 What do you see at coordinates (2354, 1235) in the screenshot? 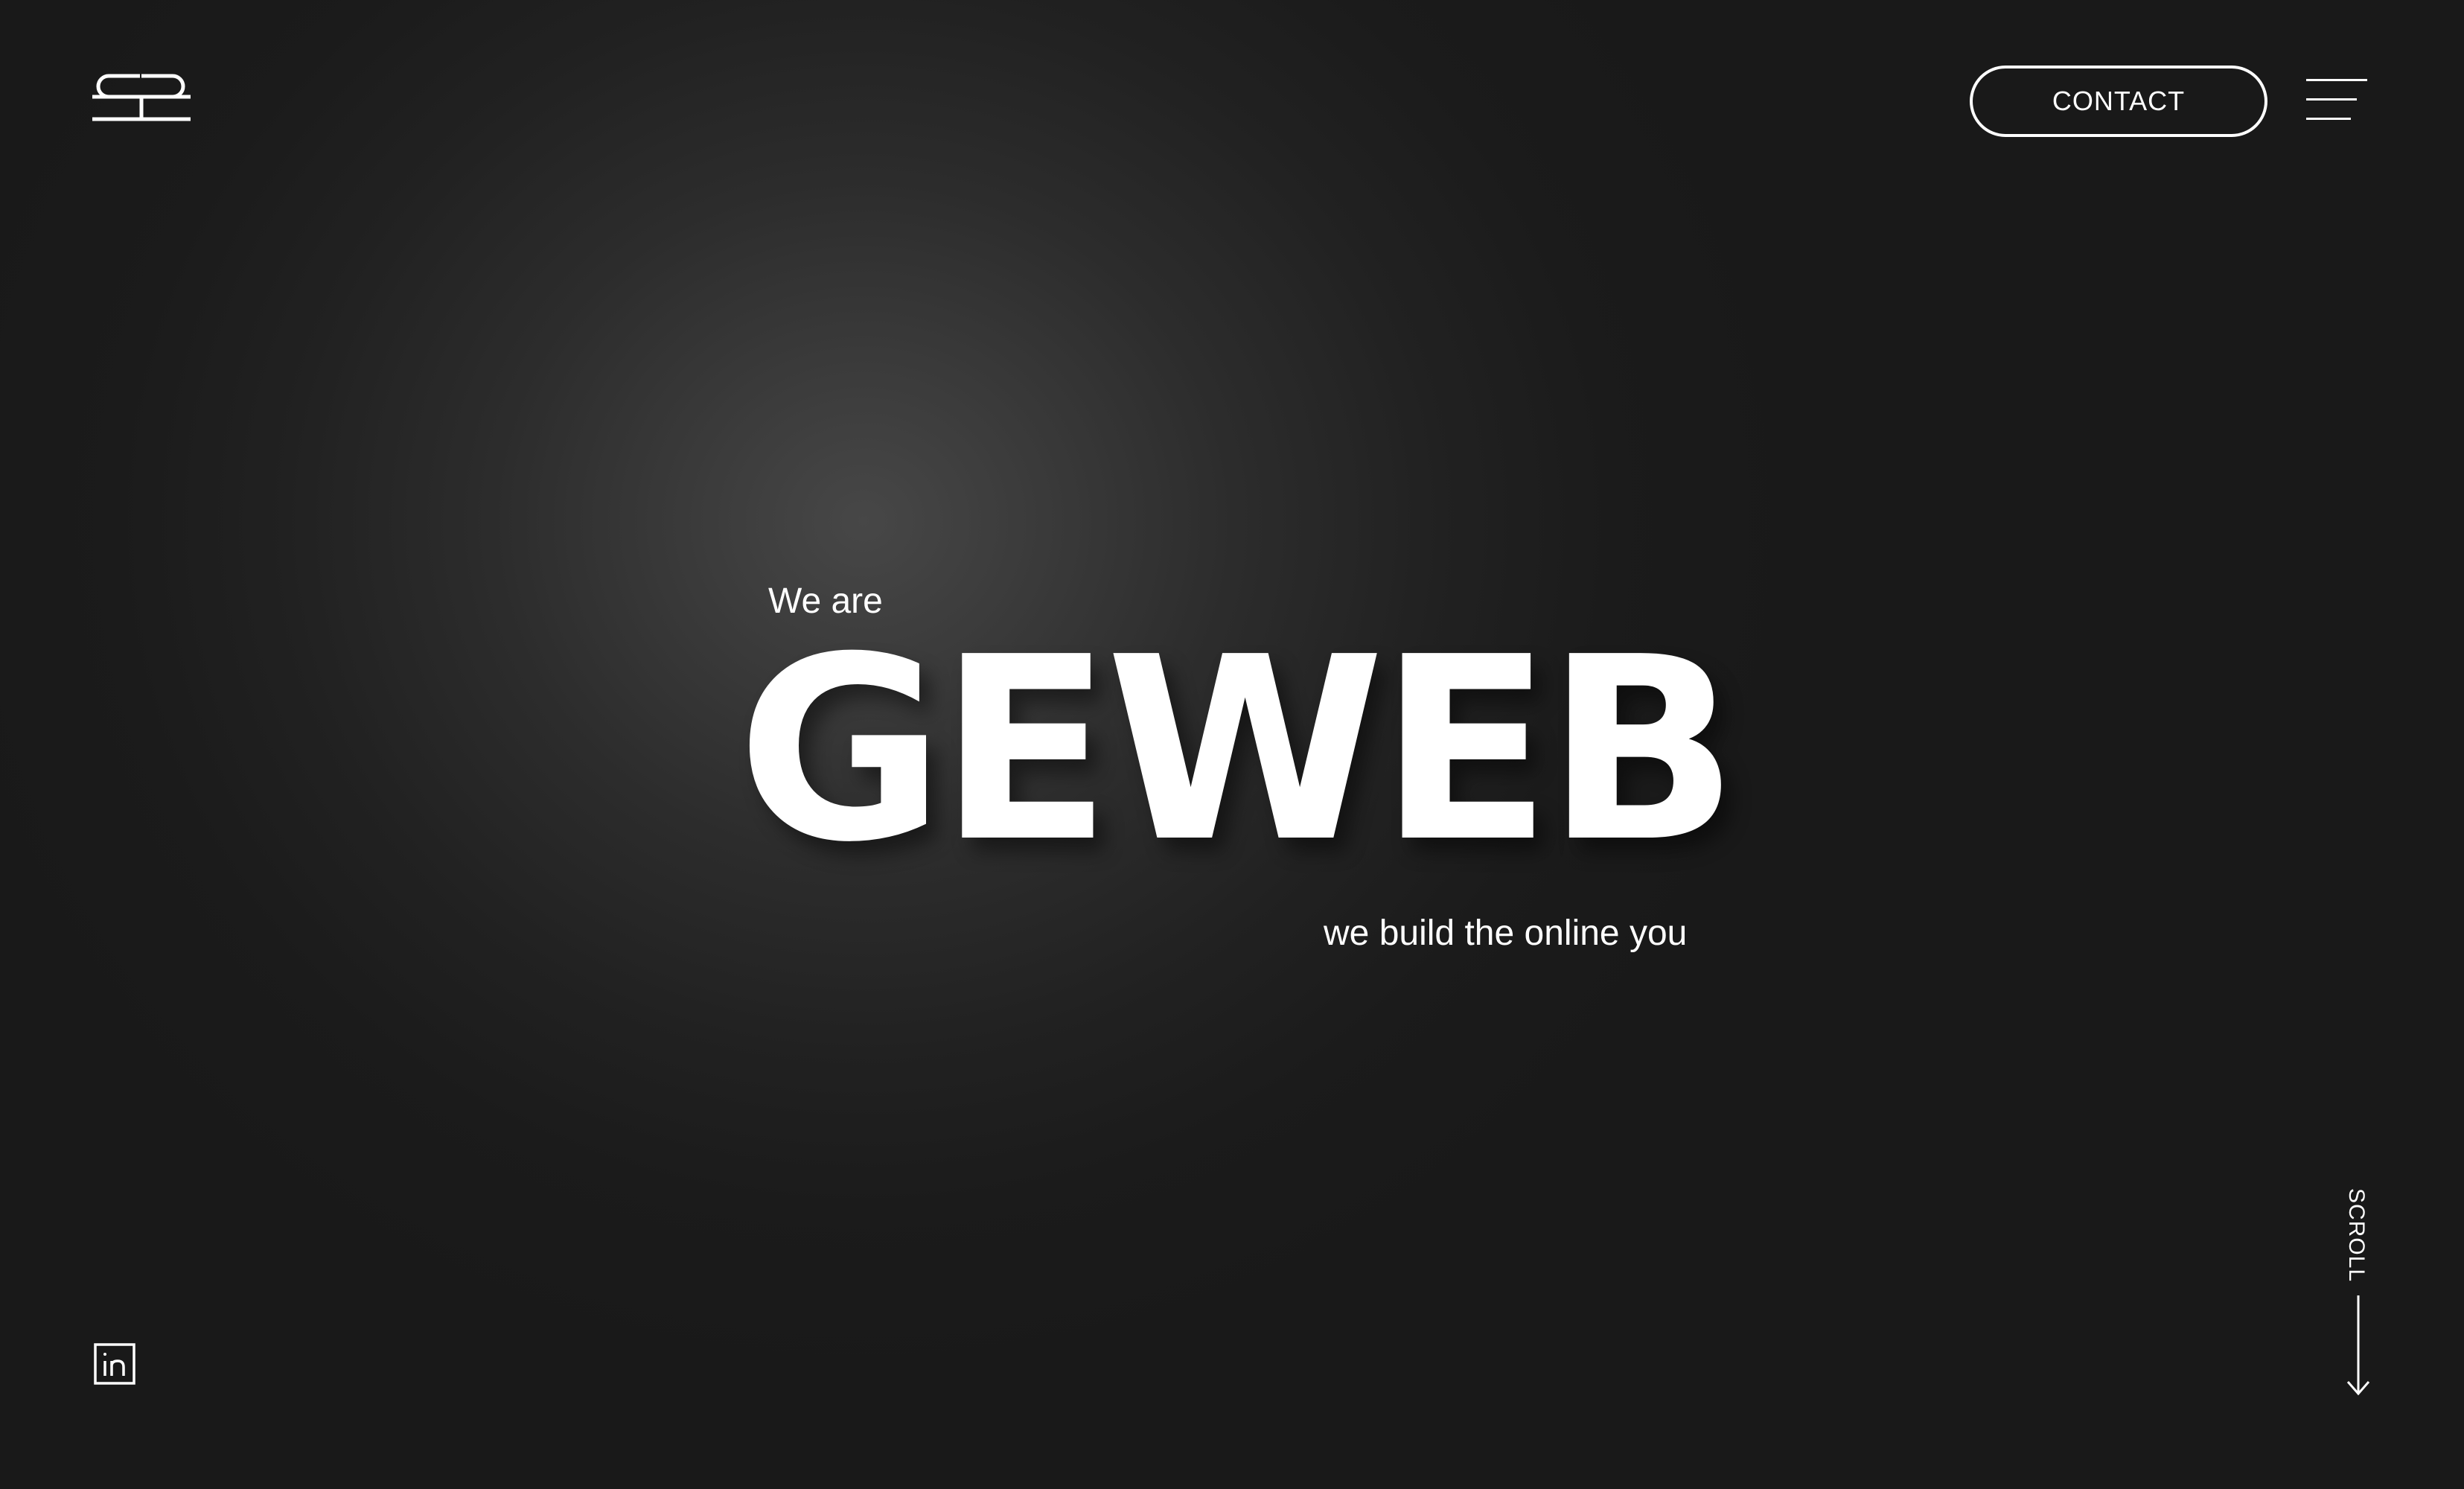
I see `scroll-label: SCROLL` at bounding box center [2354, 1235].